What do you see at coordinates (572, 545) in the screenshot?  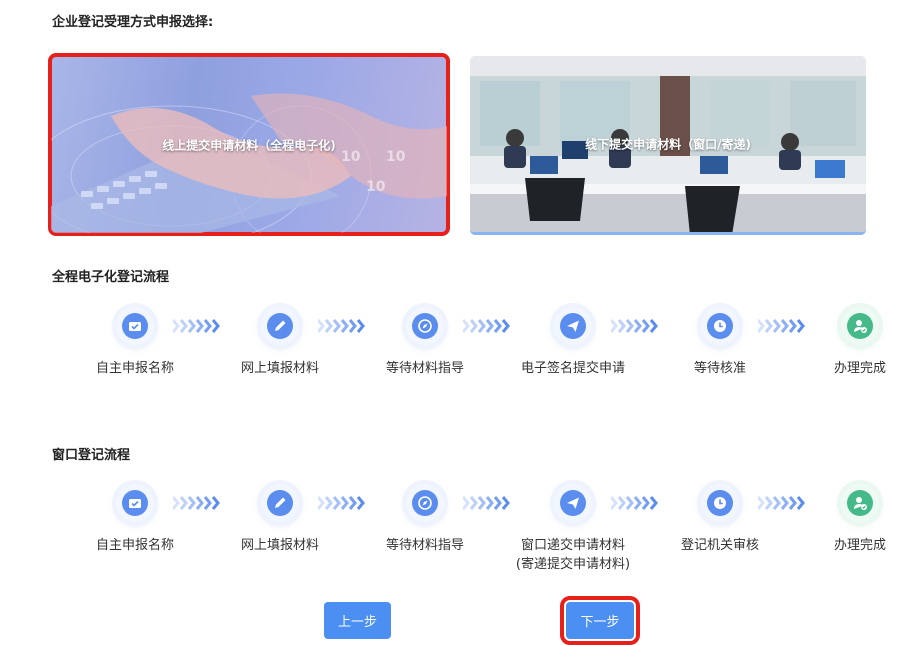 I see `step-label: 窗口递交申请材料` at bounding box center [572, 545].